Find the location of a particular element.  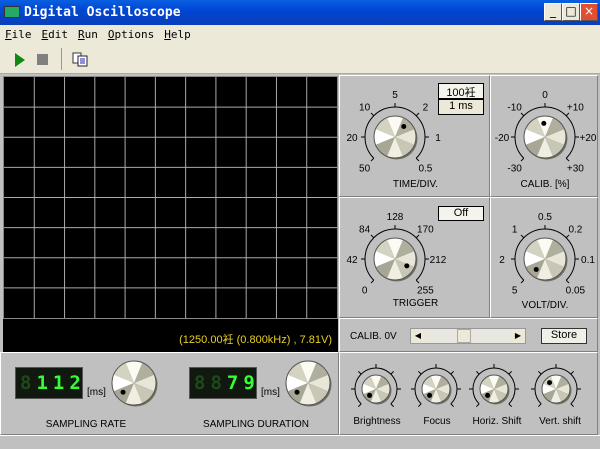

sampling-duration-unit: [ms] is located at coordinates (270, 392).